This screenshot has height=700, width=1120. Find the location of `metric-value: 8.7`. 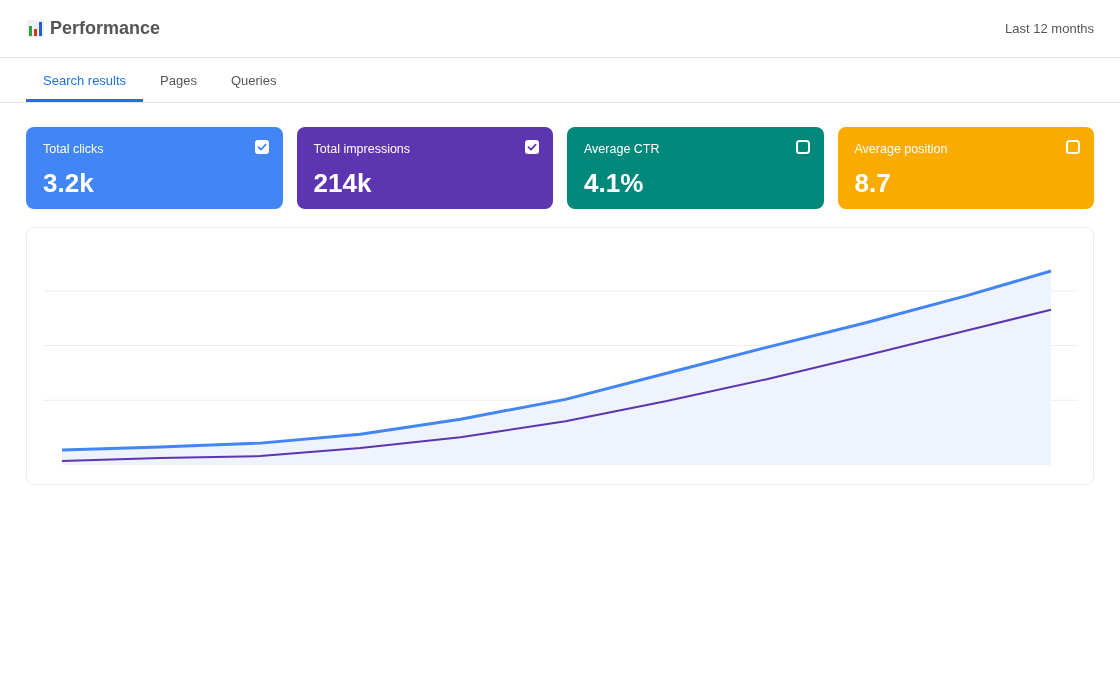

metric-value: 8.7 is located at coordinates (872, 184).